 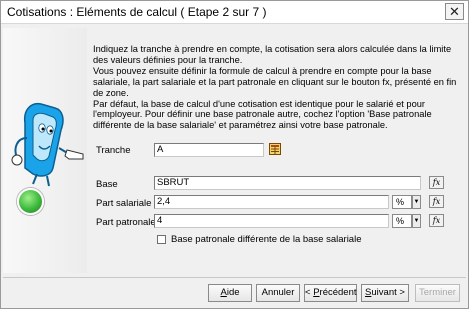 What do you see at coordinates (30, 201) in the screenshot?
I see `green-status-light-icon` at bounding box center [30, 201].